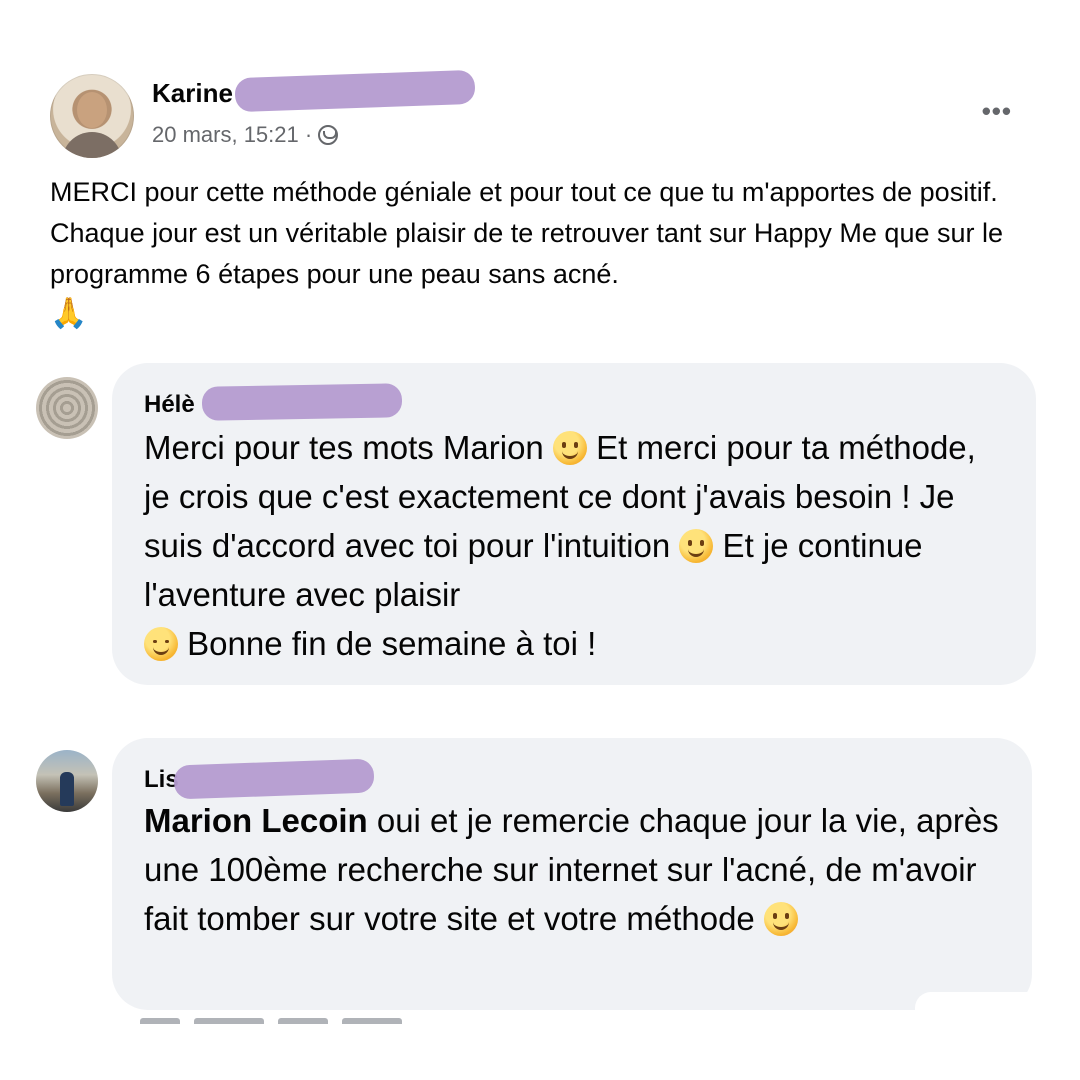  What do you see at coordinates (348, 447) in the screenshot?
I see `comment-text-part: Merci pour tes mots Marion` at bounding box center [348, 447].